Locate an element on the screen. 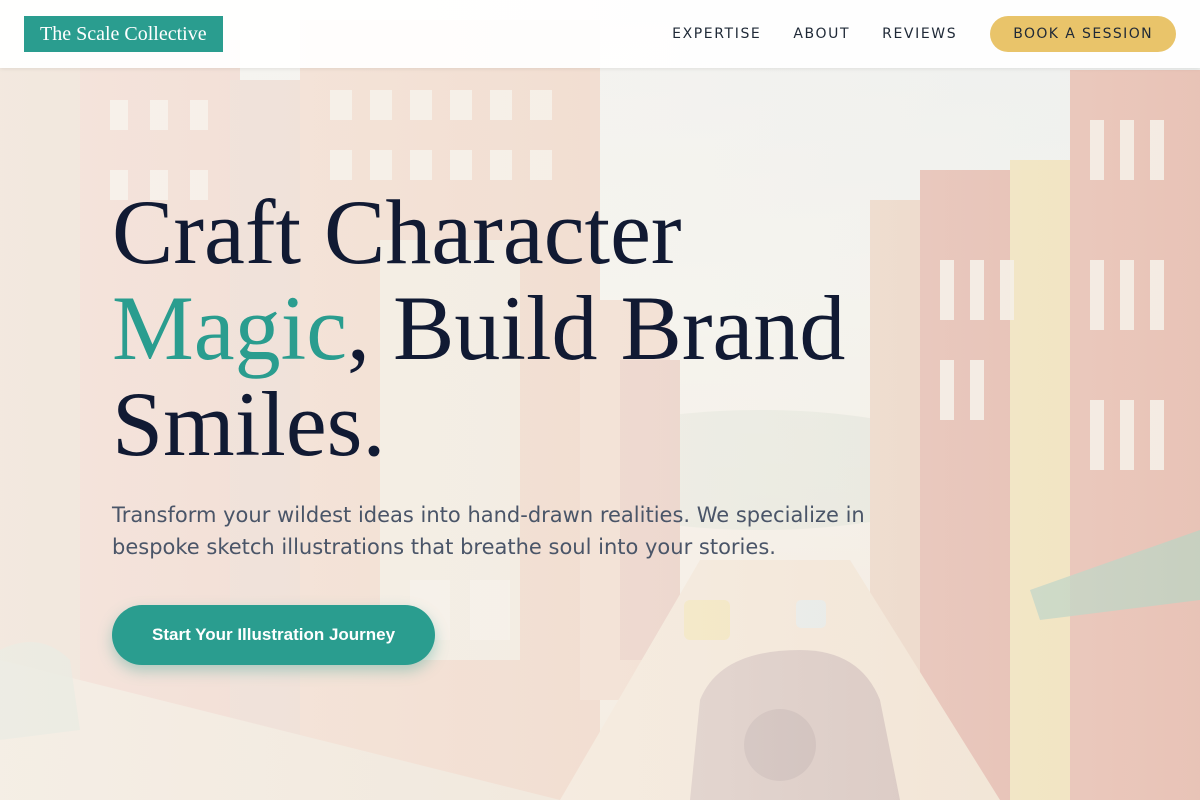  nav-link-expertise: EXPERTISE is located at coordinates (716, 34).